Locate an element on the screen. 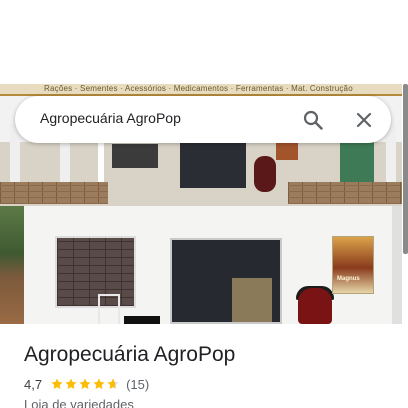  poster-text: Magnus is located at coordinates (348, 279).